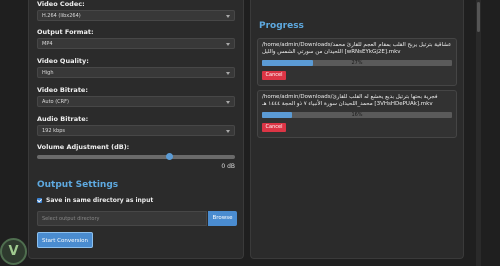 This screenshot has width=500, height=266. What do you see at coordinates (63, 61) in the screenshot?
I see `video-quality-label: Video Quality:` at bounding box center [63, 61].